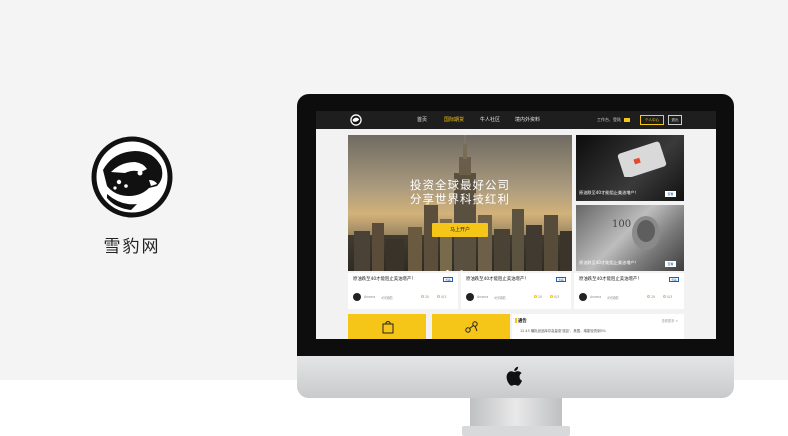 The height and width of the screenshot is (436, 788). I want to click on notice-accent-bar, so click(516, 320).